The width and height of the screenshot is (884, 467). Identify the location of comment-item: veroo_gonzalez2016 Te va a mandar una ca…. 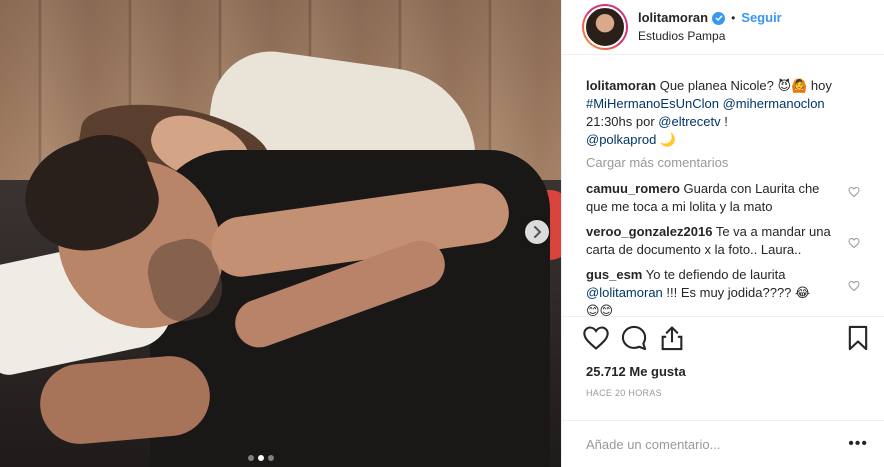
(727, 241).